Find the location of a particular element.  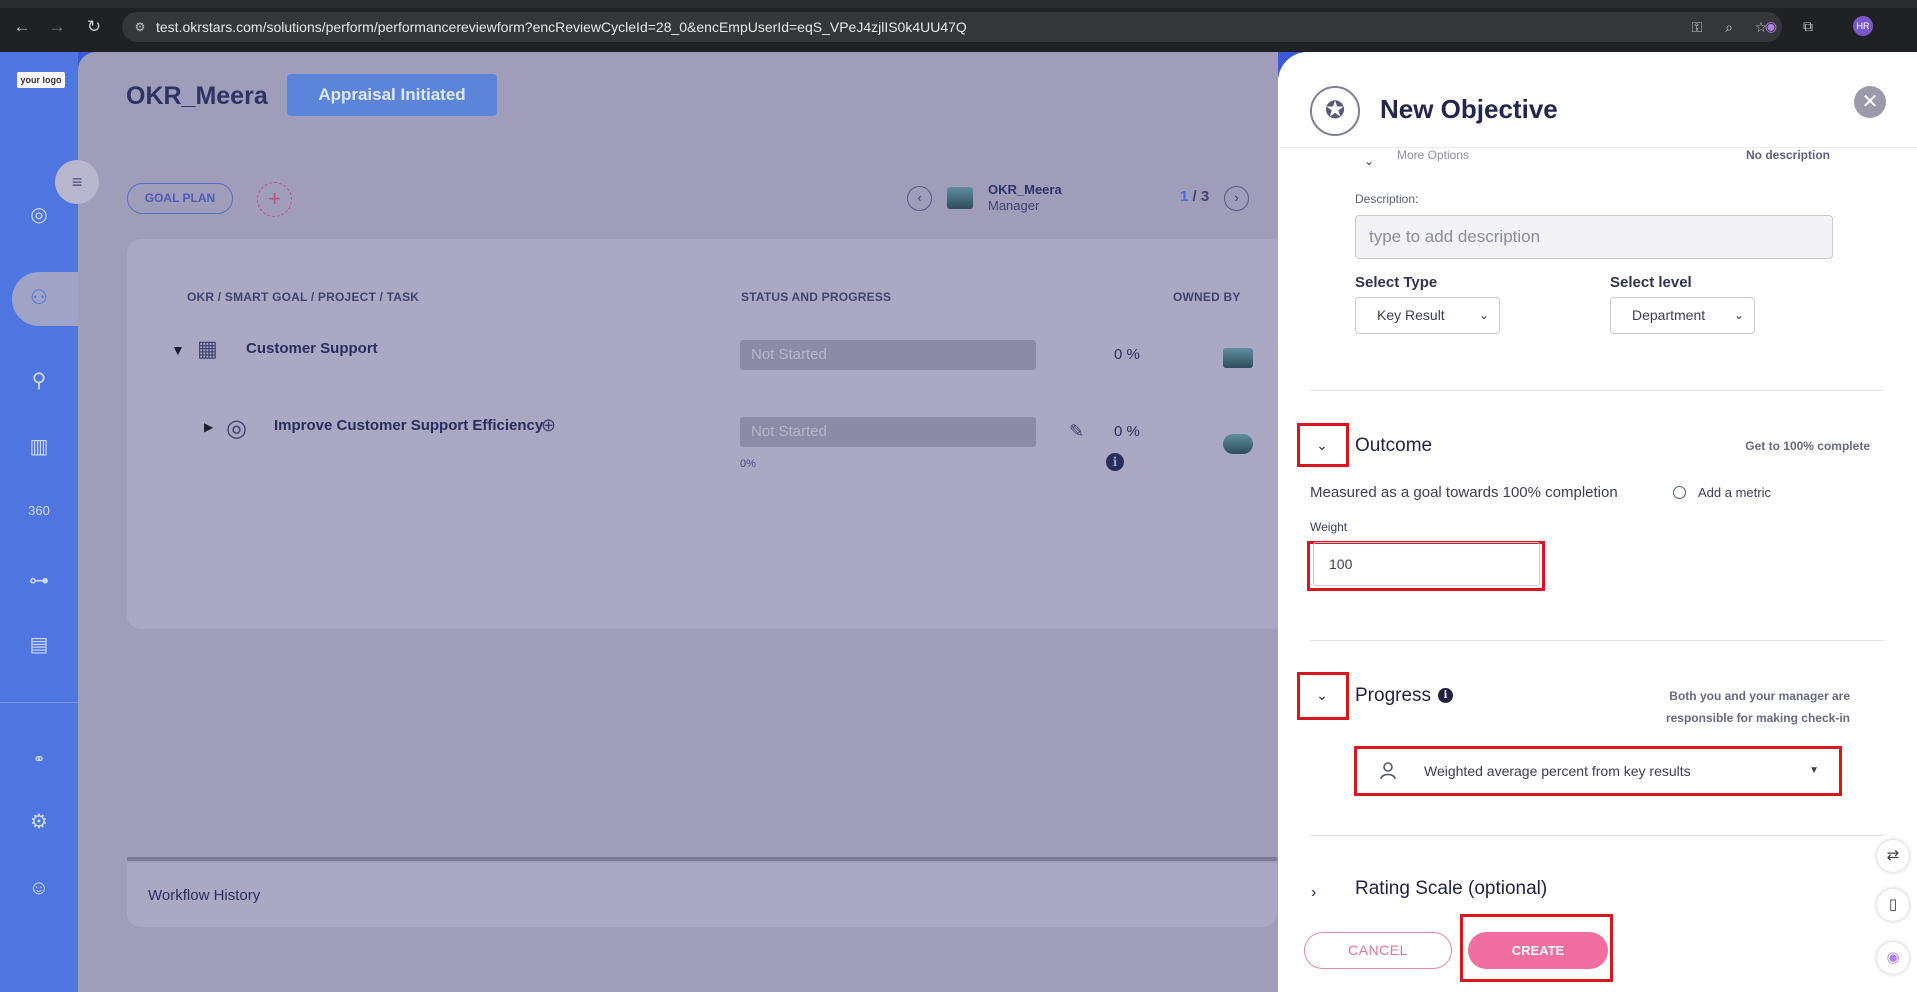

forward-icon: → is located at coordinates (57, 27).